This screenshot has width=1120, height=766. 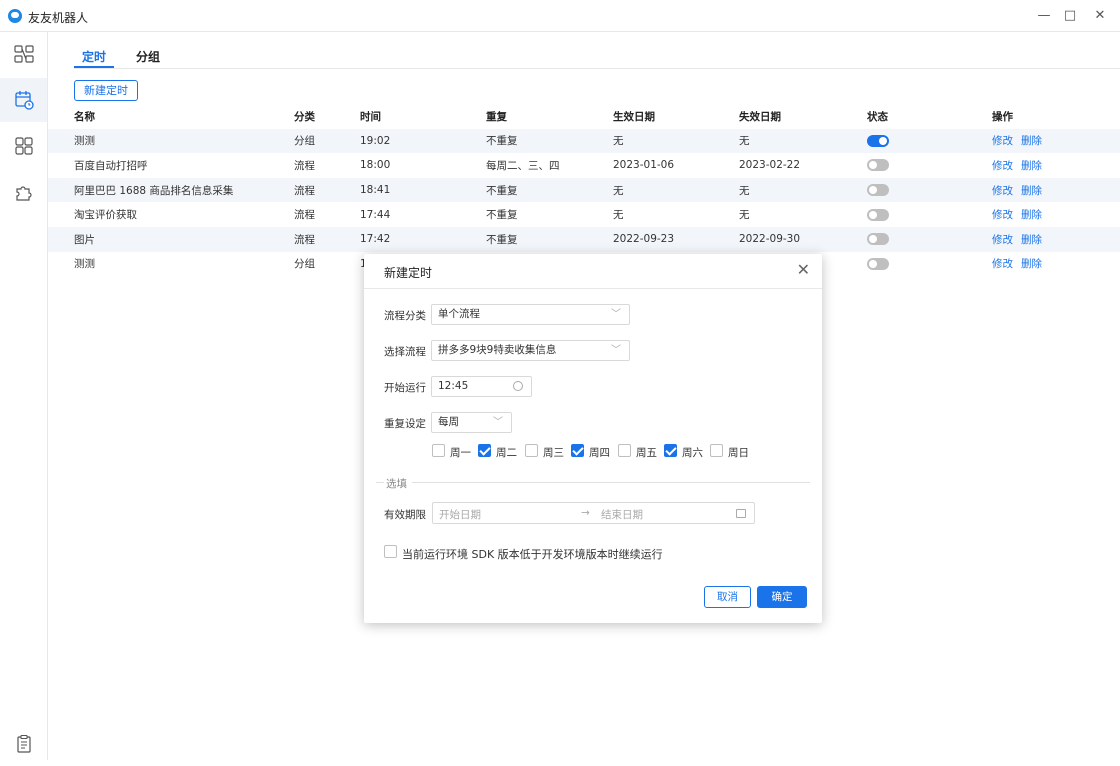 I want to click on header-category: 分类, so click(x=304, y=116).